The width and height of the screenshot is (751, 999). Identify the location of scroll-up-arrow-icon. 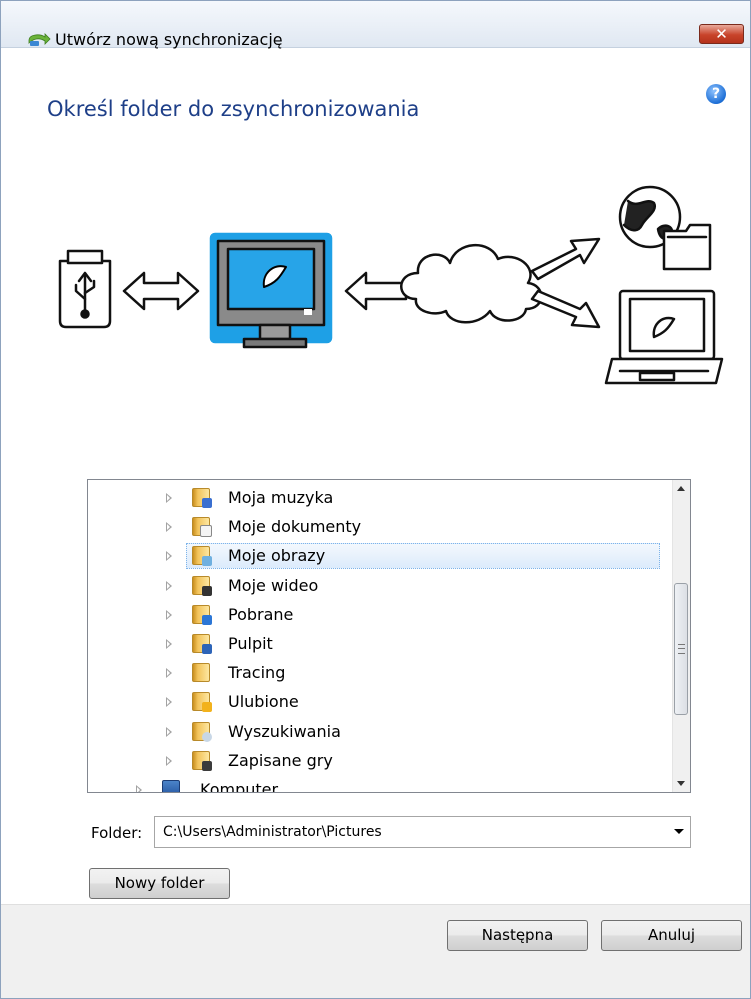
(681, 488).